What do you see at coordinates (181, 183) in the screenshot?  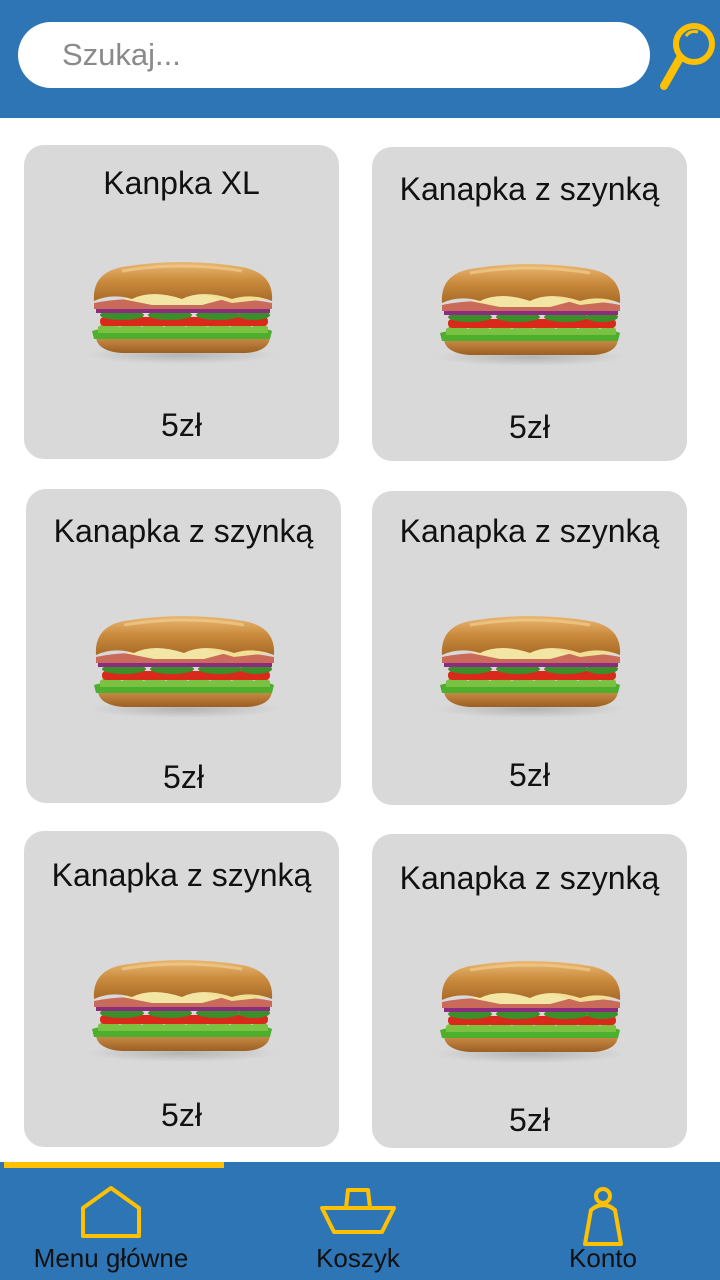 I see `product-name: Kanpka XL` at bounding box center [181, 183].